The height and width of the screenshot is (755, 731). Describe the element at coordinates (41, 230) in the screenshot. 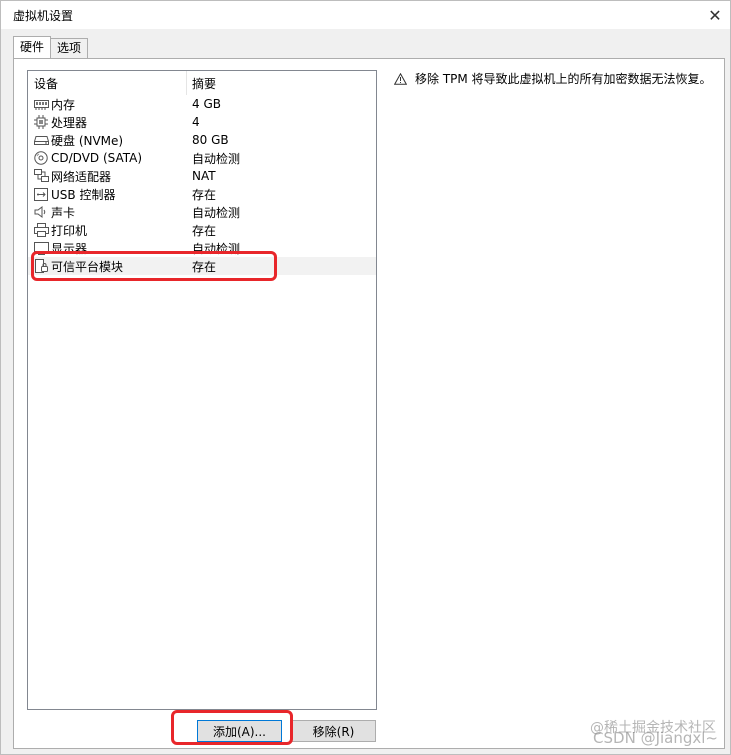

I see `printer-icon` at that location.